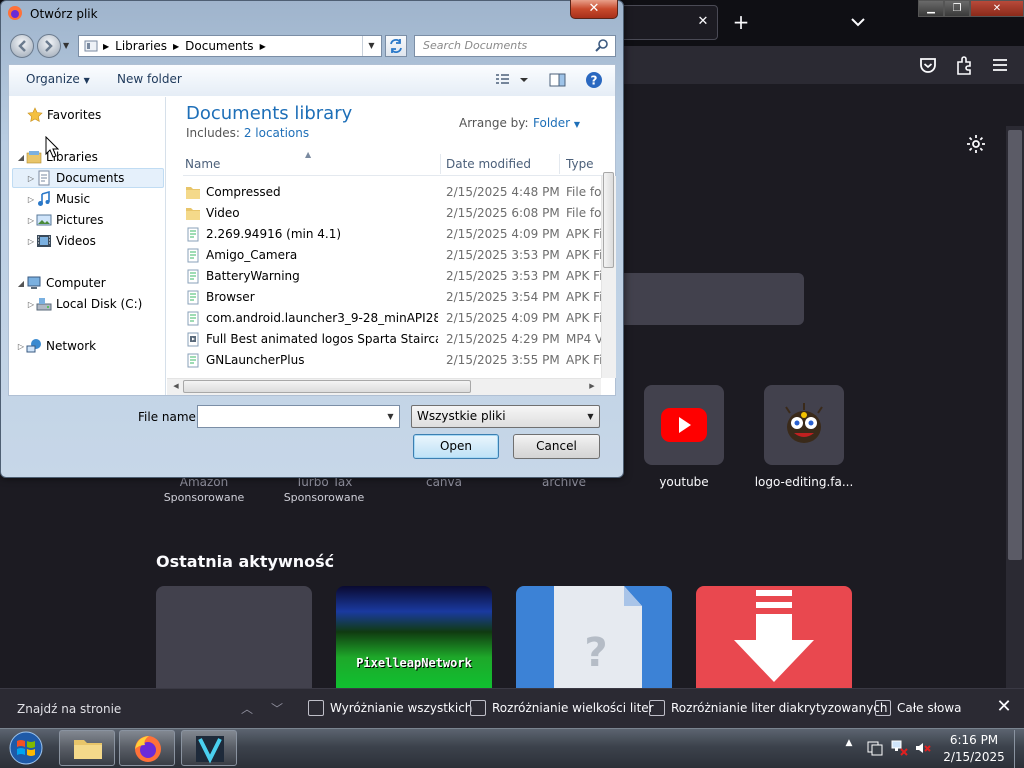 This screenshot has width=1024, height=768. I want to click on window-controls: ▁ ❐ ✕, so click(971, 9).